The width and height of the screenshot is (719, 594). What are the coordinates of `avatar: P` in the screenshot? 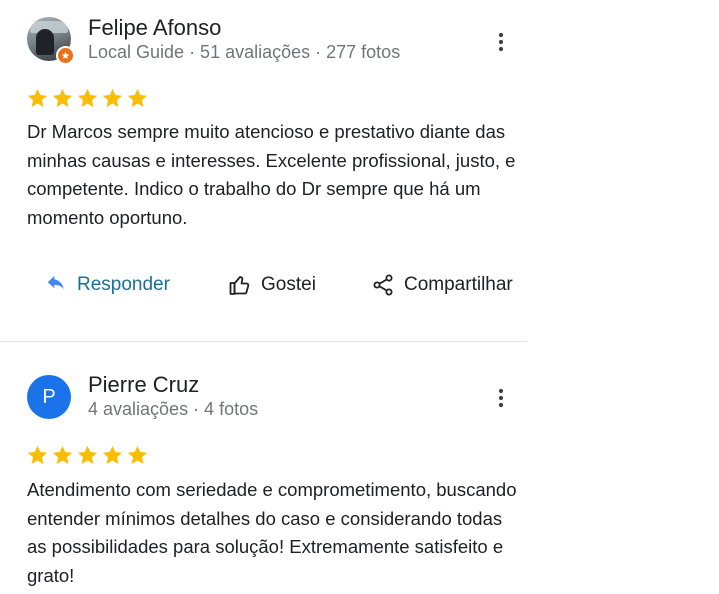 It's located at (49, 397).